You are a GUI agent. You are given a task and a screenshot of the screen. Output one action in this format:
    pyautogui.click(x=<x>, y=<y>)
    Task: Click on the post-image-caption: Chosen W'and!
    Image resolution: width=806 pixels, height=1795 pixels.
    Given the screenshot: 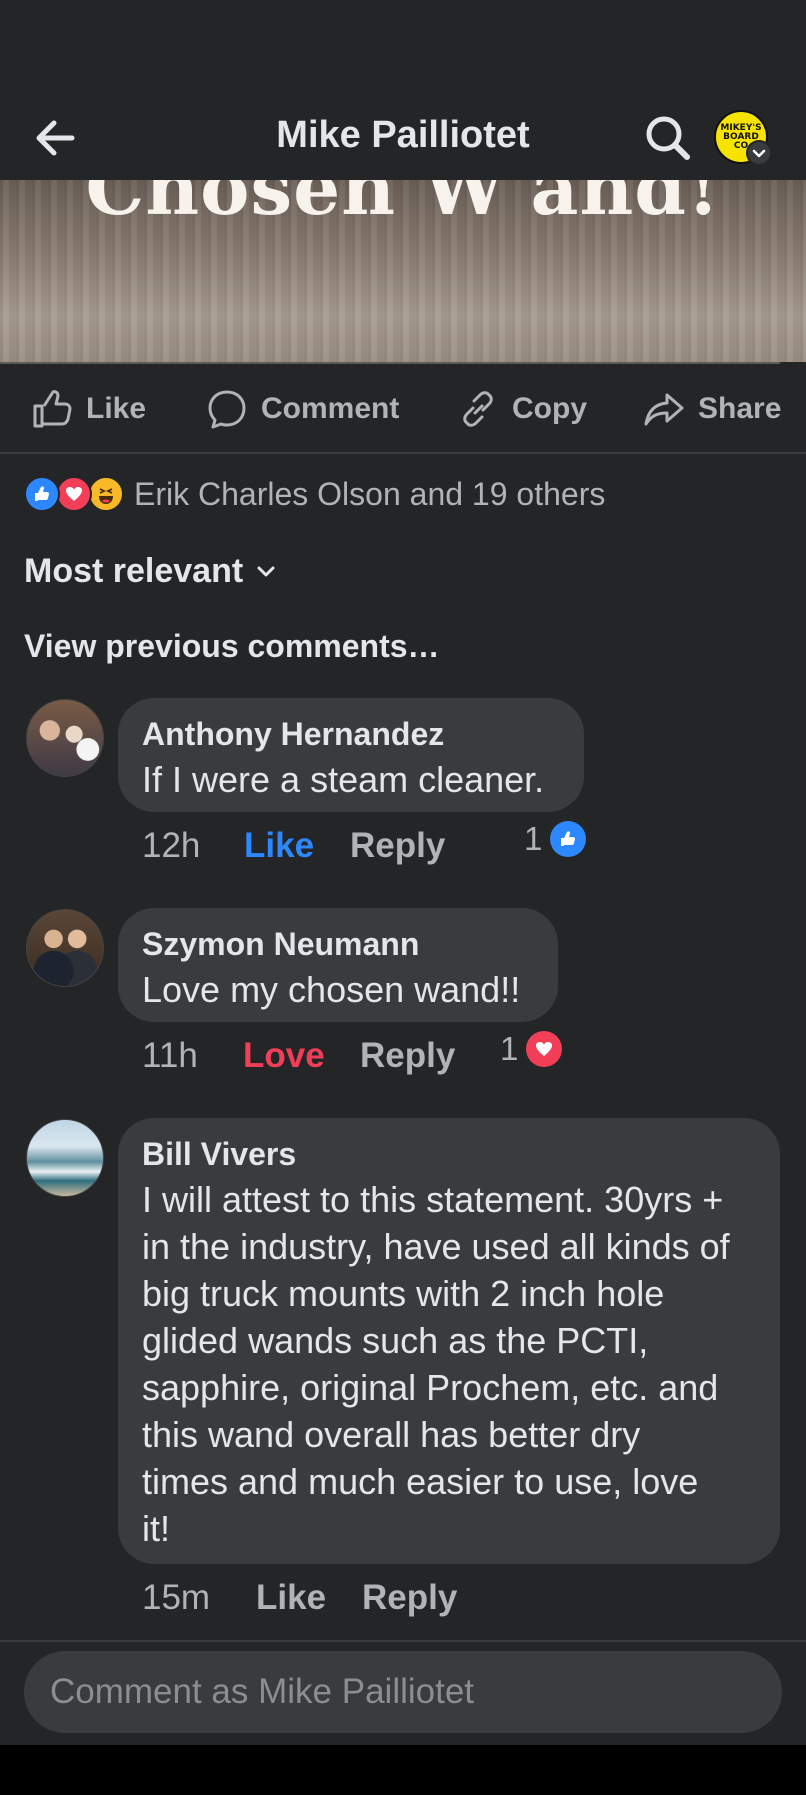 What is the action you would take?
    pyautogui.click(x=403, y=206)
    